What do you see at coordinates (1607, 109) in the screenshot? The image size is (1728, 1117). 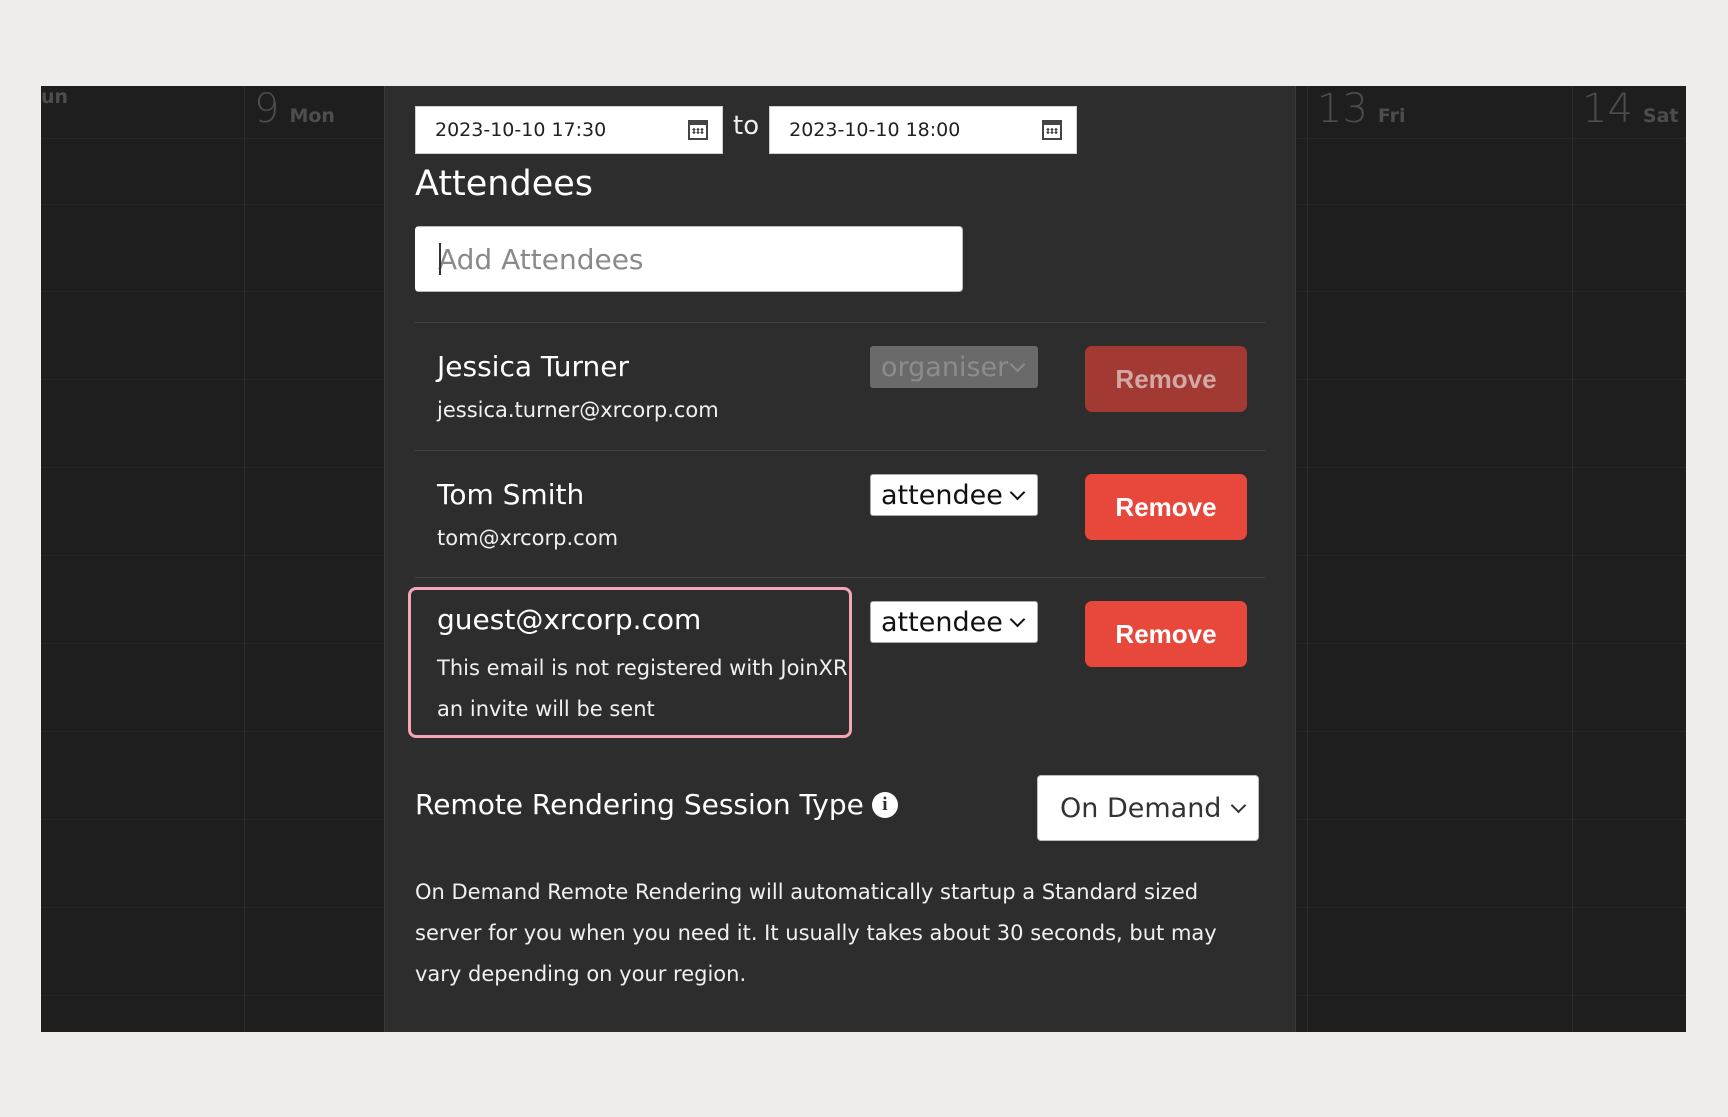 I see `day-number: 14` at bounding box center [1607, 109].